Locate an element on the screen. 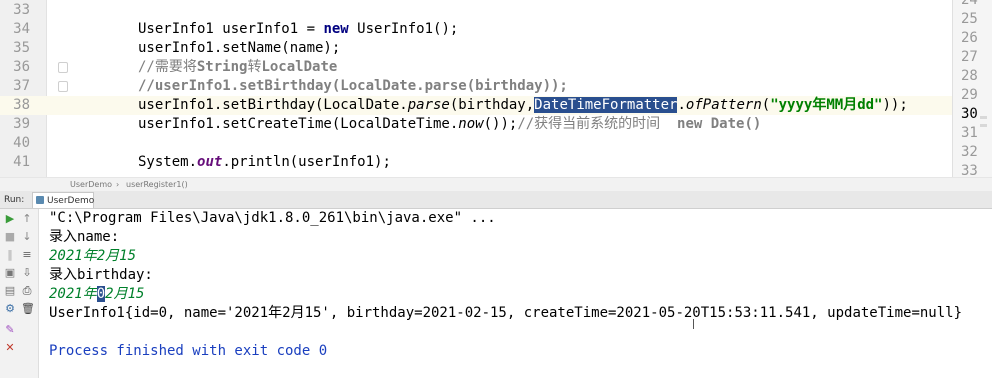  console-token: 2021年2月15 is located at coordinates (93, 256).